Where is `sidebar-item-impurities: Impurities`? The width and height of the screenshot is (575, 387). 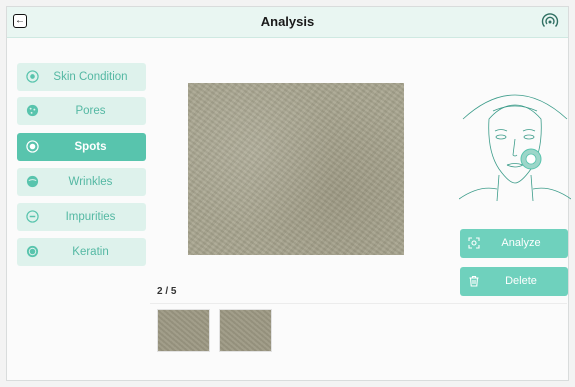 sidebar-item-impurities: Impurities is located at coordinates (81, 217).